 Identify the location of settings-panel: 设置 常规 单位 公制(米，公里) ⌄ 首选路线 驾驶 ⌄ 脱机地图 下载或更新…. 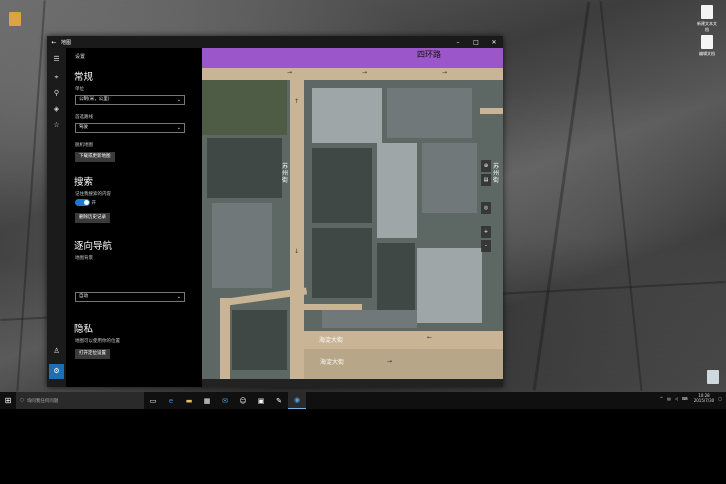
(134, 217).